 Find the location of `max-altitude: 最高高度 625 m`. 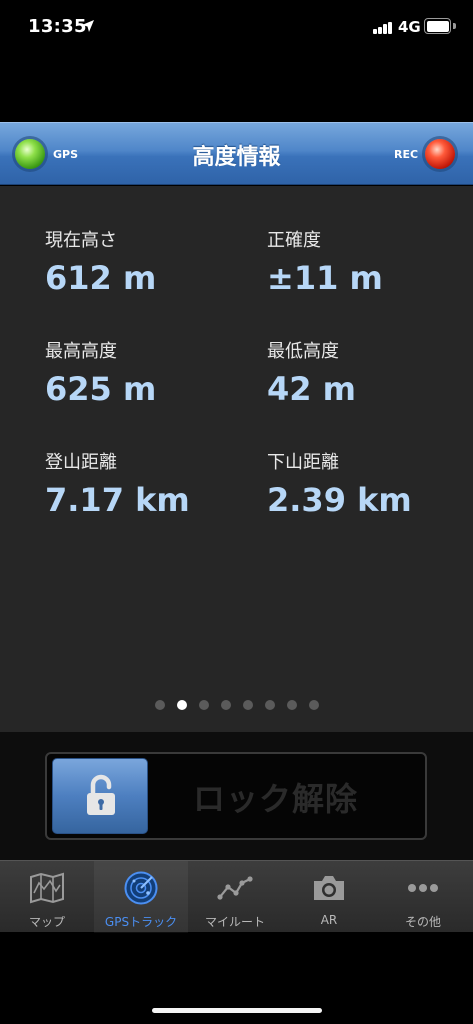

max-altitude: 最高高度 625 m is located at coordinates (100, 372).